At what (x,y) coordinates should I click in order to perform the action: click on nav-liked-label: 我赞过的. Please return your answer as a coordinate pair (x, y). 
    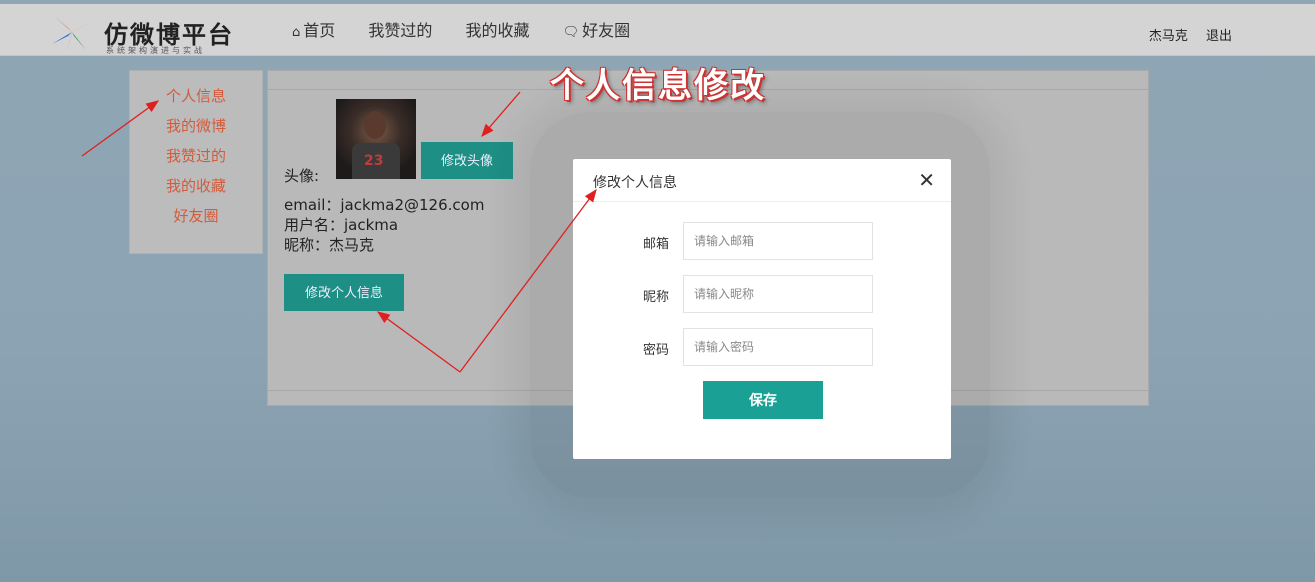
    Looking at the image, I should click on (400, 30).